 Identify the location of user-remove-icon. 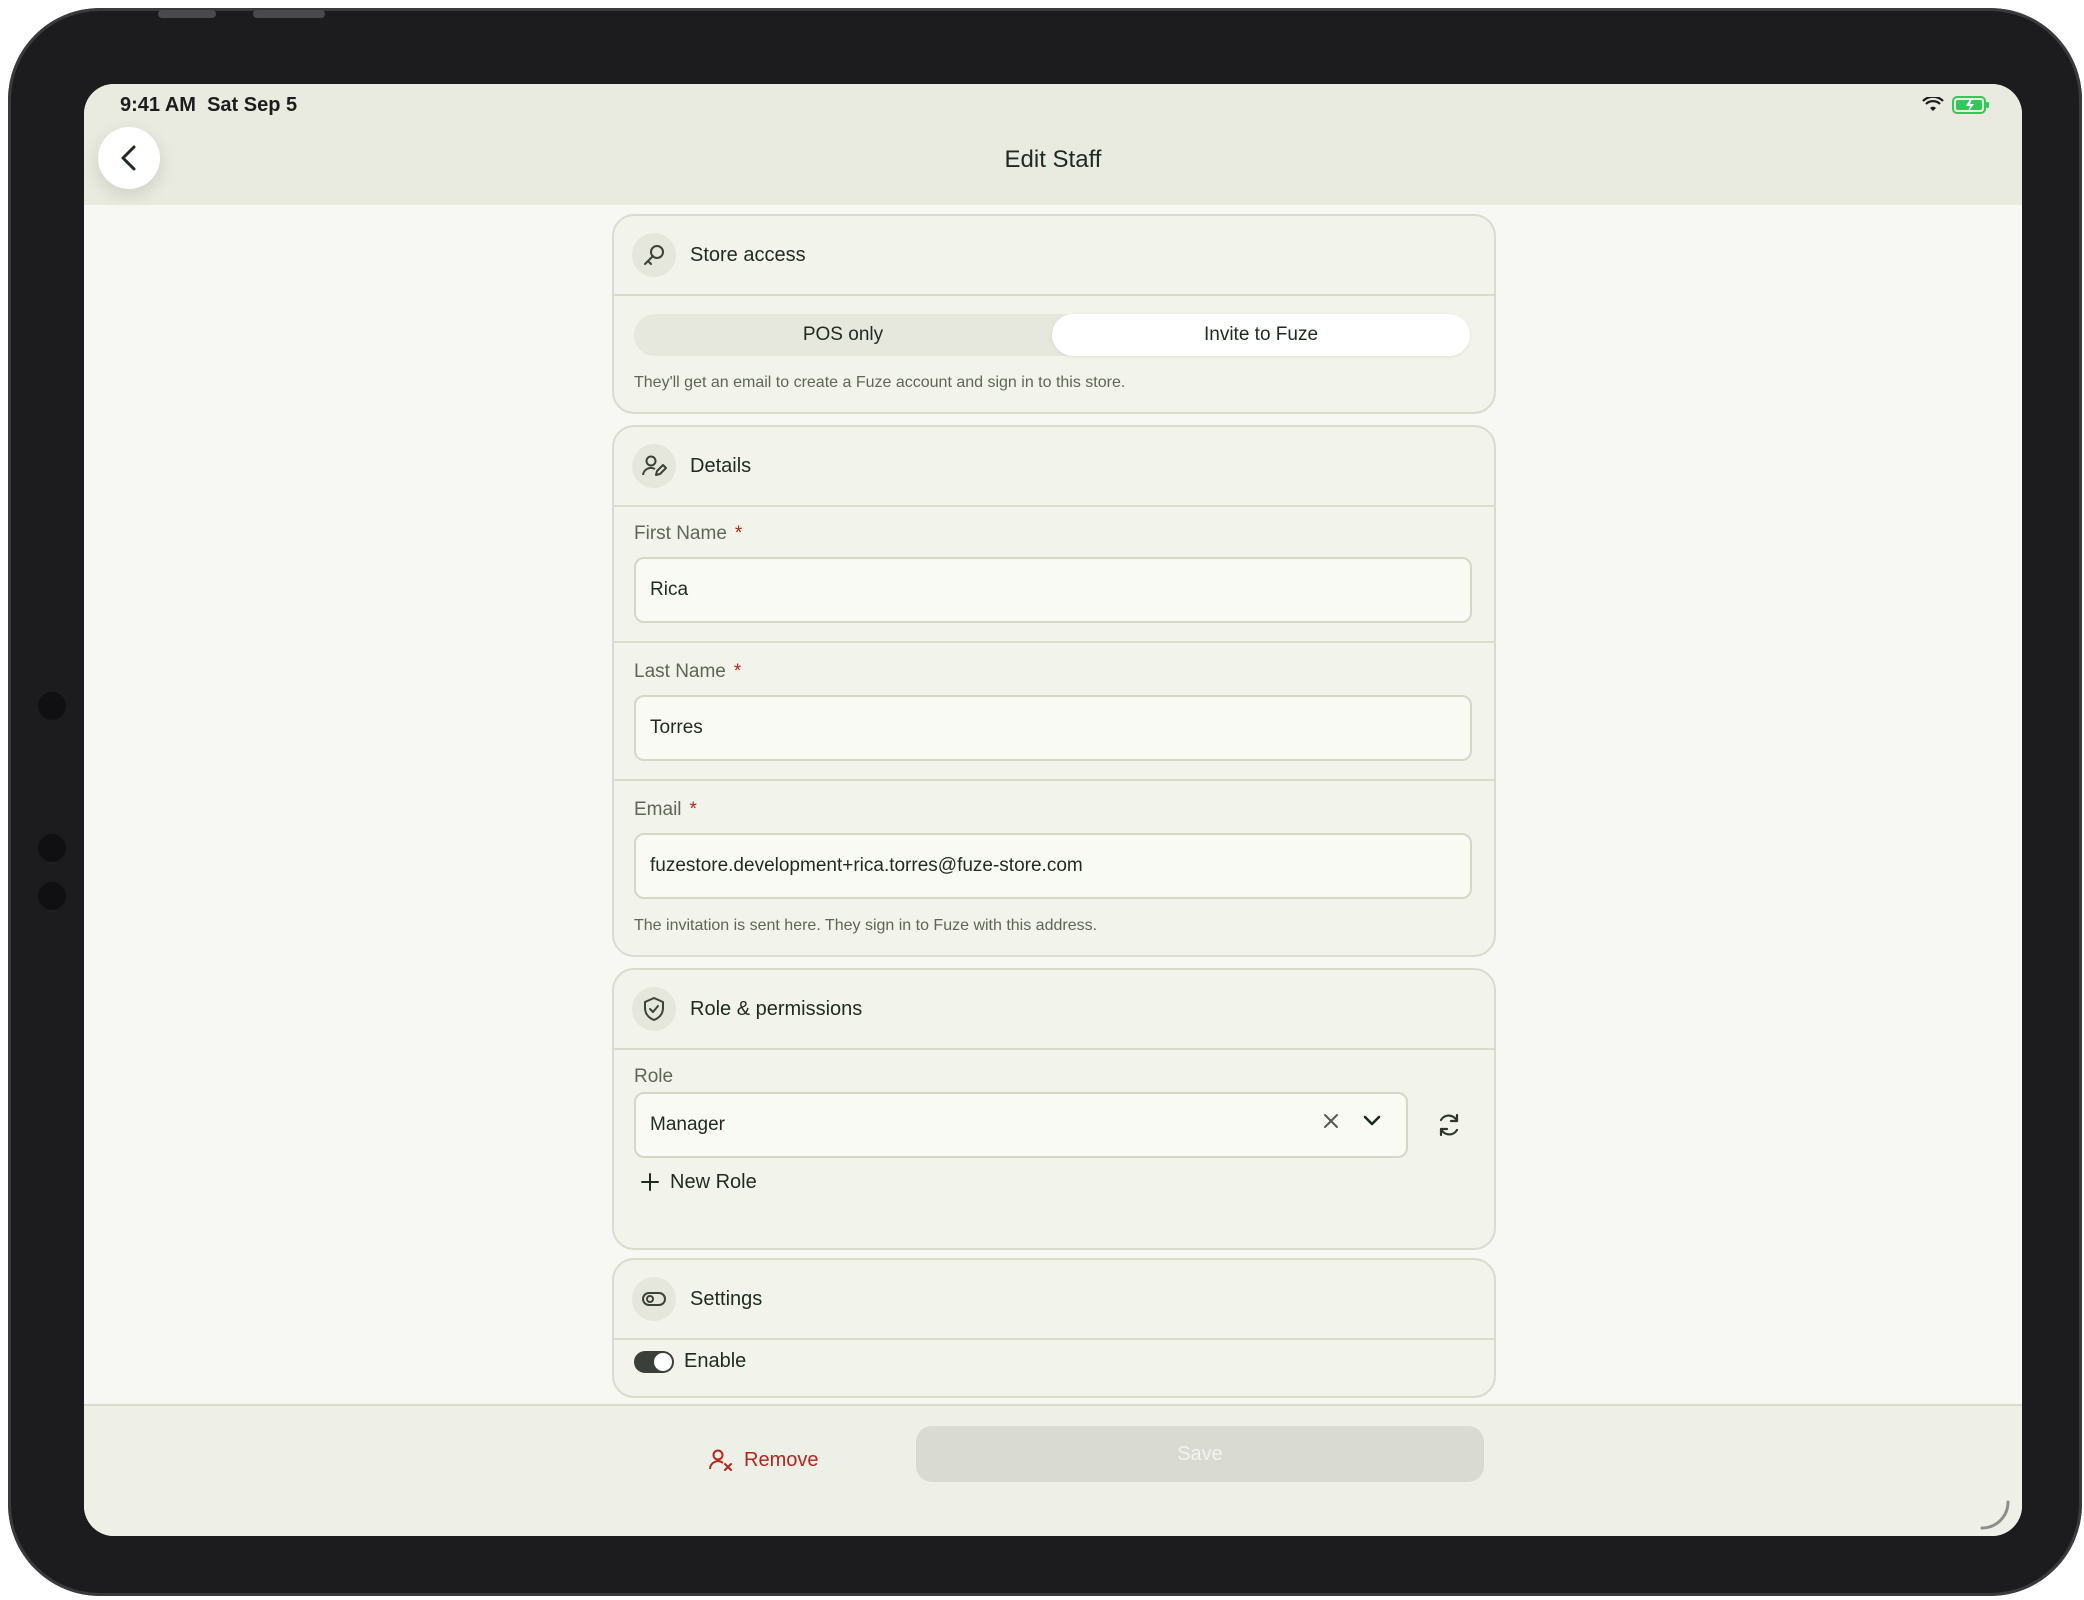
(720, 1460).